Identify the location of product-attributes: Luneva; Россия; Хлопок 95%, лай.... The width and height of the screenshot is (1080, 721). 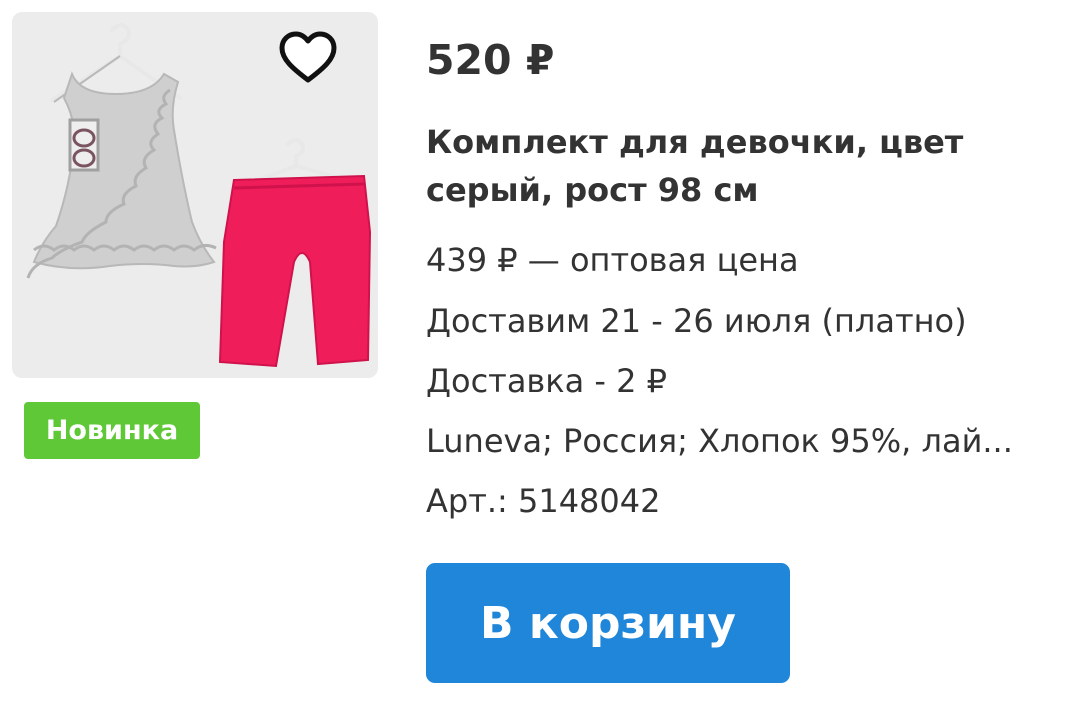
(719, 441).